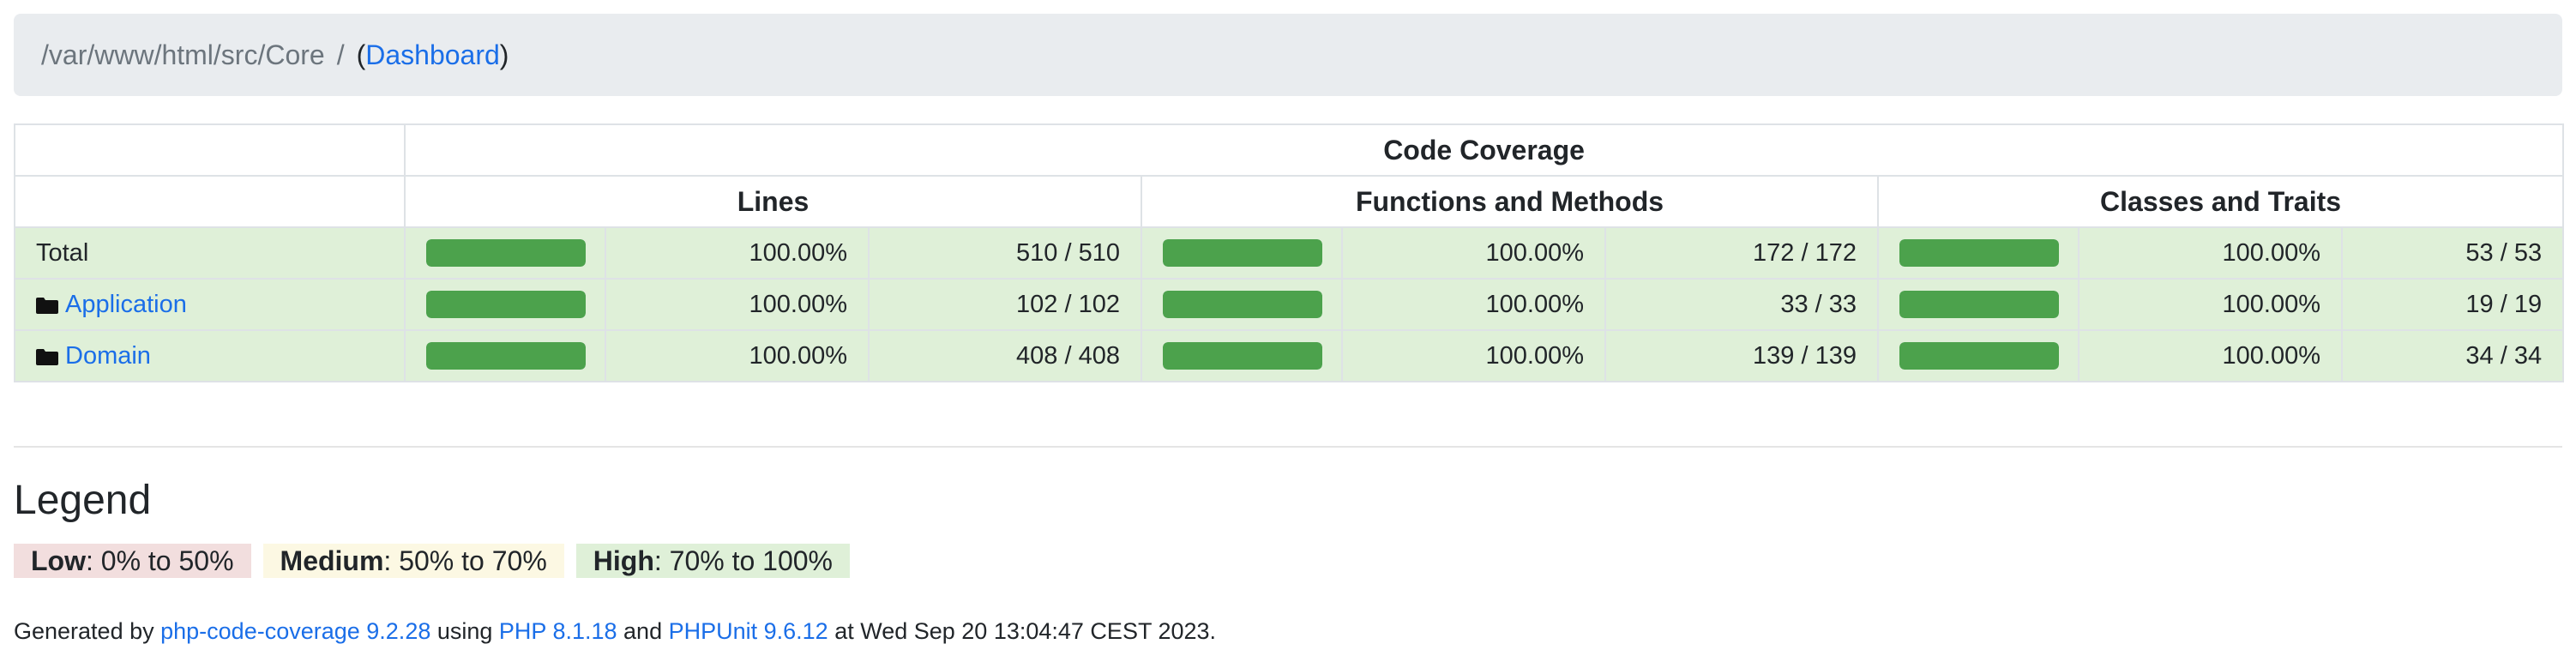 The width and height of the screenshot is (2576, 650). Describe the element at coordinates (2220, 201) in the screenshot. I see `classes-header: Classes and Traits` at that location.